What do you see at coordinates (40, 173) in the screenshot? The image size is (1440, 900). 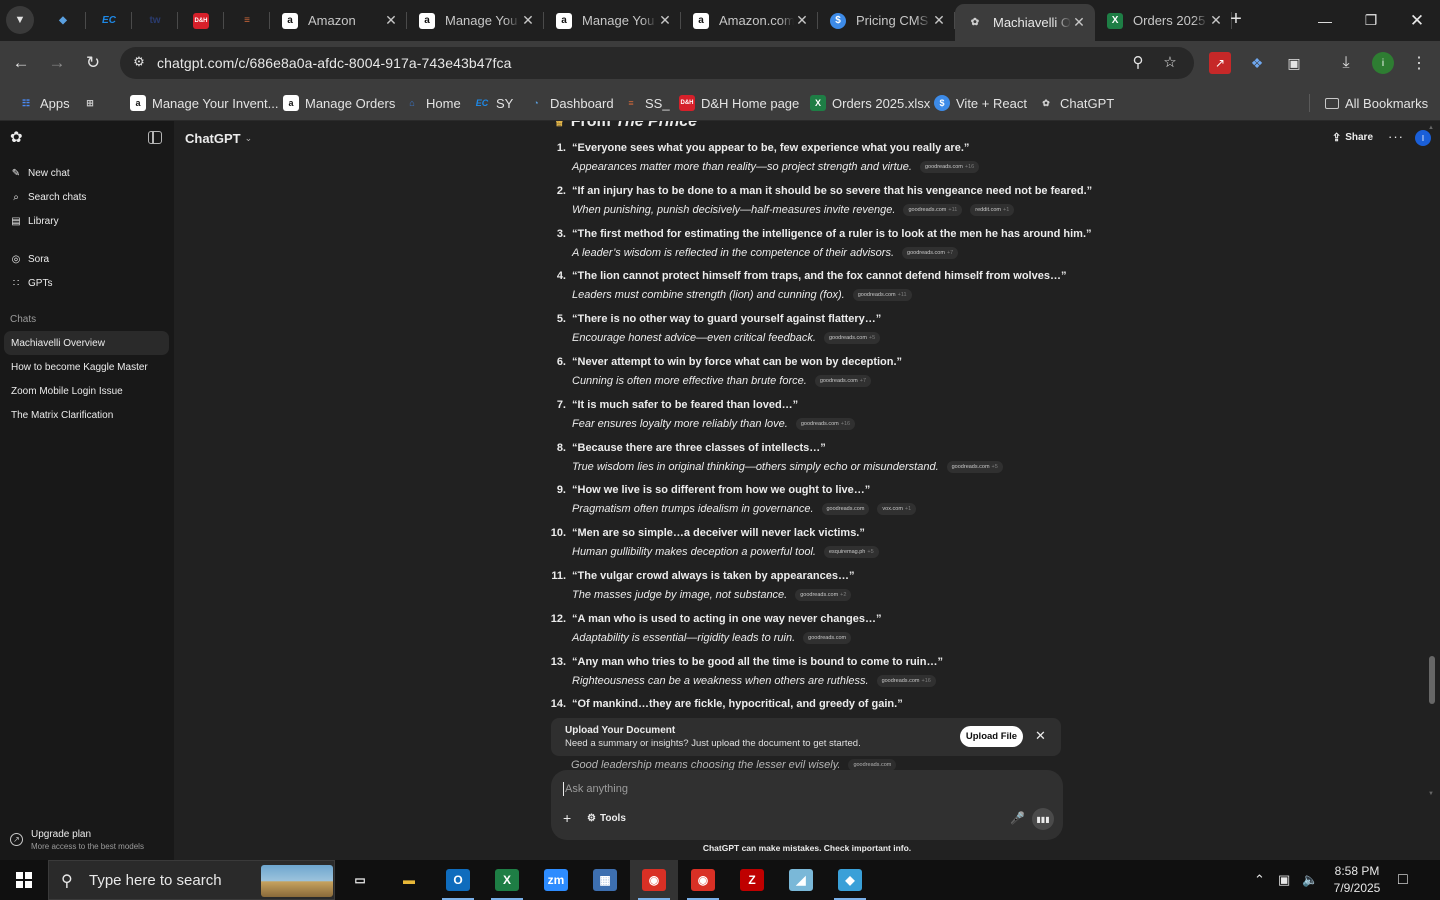 I see `sidebar-item-new-chat: ✎ New chat` at bounding box center [40, 173].